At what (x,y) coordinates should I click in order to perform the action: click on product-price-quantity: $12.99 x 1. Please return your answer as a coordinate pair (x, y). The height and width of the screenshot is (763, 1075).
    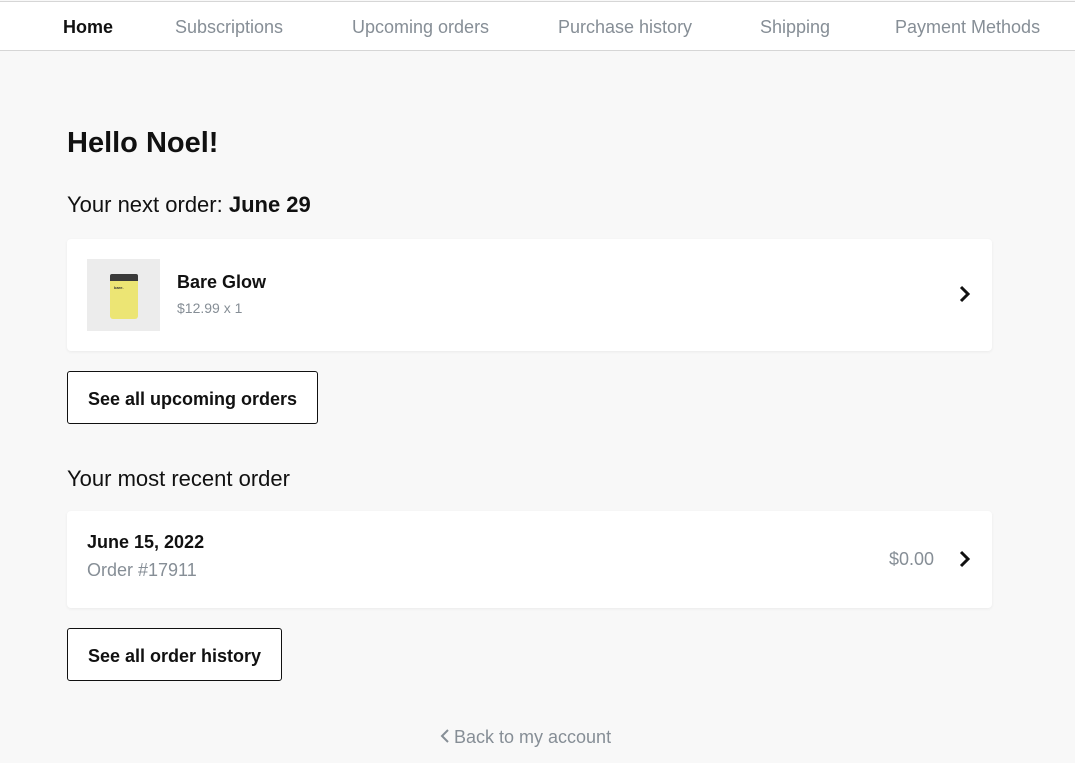
    Looking at the image, I should click on (210, 308).